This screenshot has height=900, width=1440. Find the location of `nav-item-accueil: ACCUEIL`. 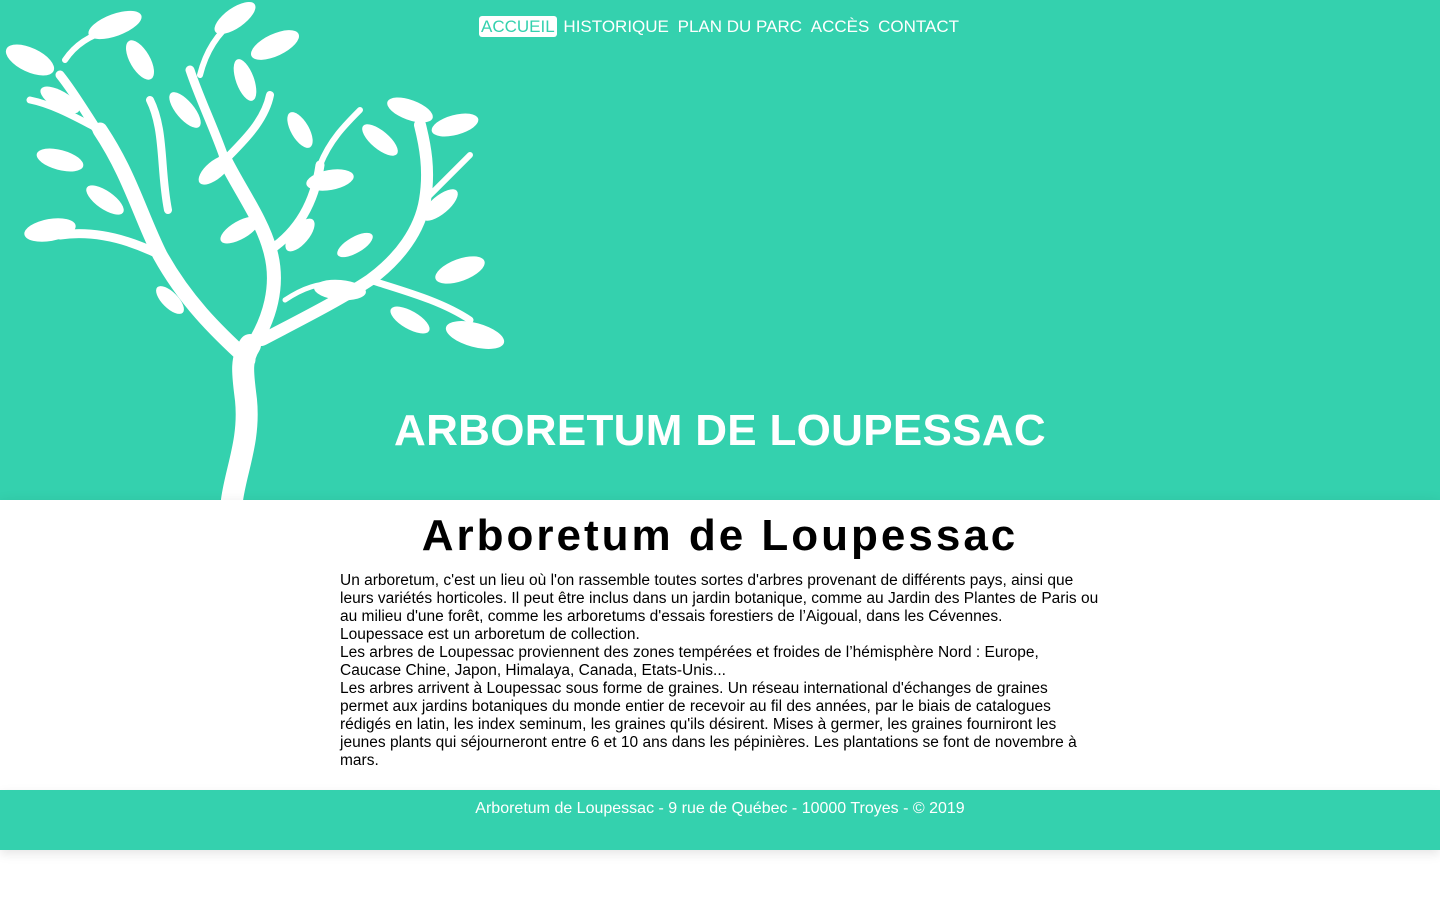

nav-item-accueil: ACCUEIL is located at coordinates (518, 26).